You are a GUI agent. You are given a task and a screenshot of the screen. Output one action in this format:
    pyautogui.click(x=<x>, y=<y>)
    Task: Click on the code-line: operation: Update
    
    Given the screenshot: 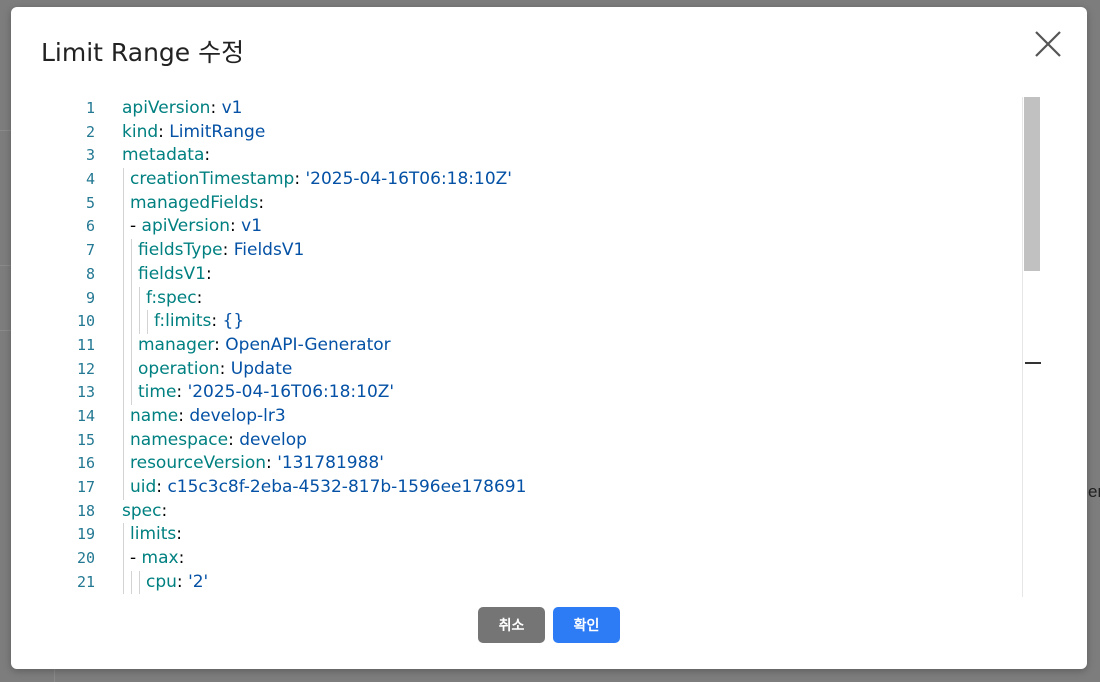 What is the action you would take?
    pyautogui.click(x=572, y=369)
    